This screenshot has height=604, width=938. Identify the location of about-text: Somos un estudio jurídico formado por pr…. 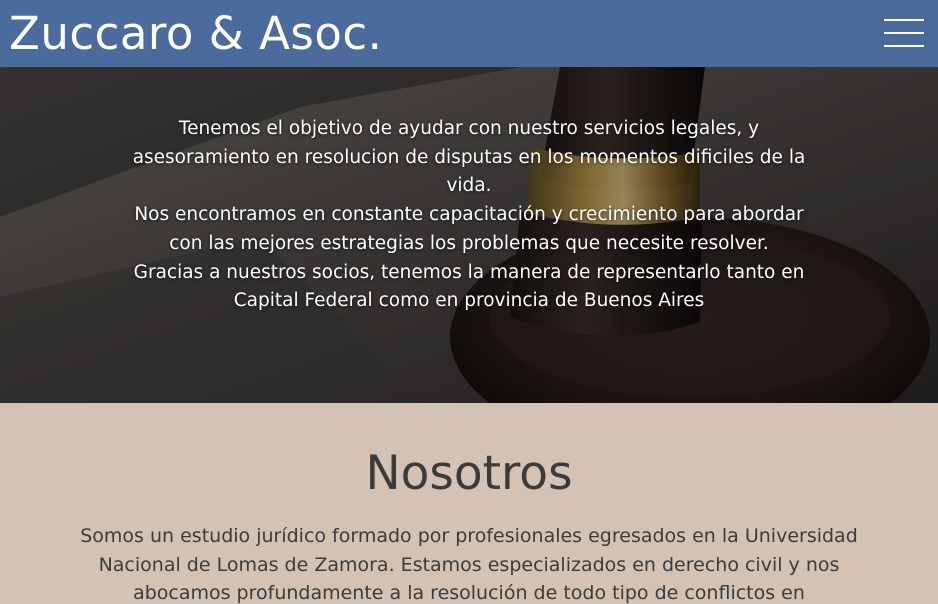
(469, 564).